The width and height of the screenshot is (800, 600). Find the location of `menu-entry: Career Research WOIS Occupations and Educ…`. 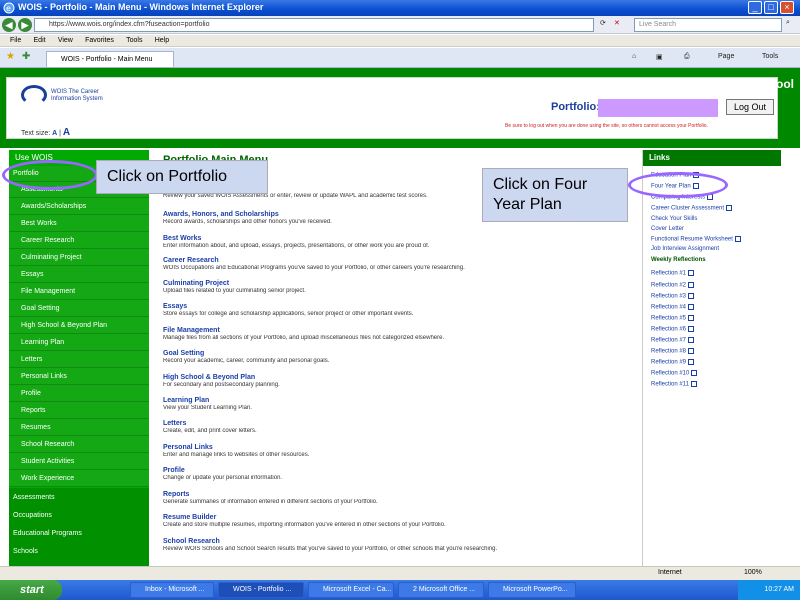

menu-entry: Career Research WOIS Occupations and Educ… is located at coordinates (398, 264).